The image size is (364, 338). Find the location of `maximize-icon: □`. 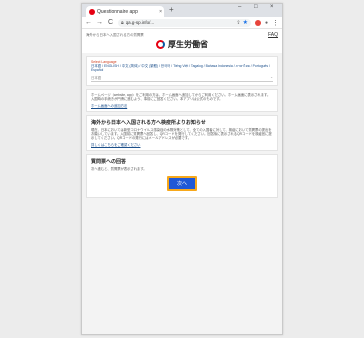

maximize-icon: □ is located at coordinates (256, 7).